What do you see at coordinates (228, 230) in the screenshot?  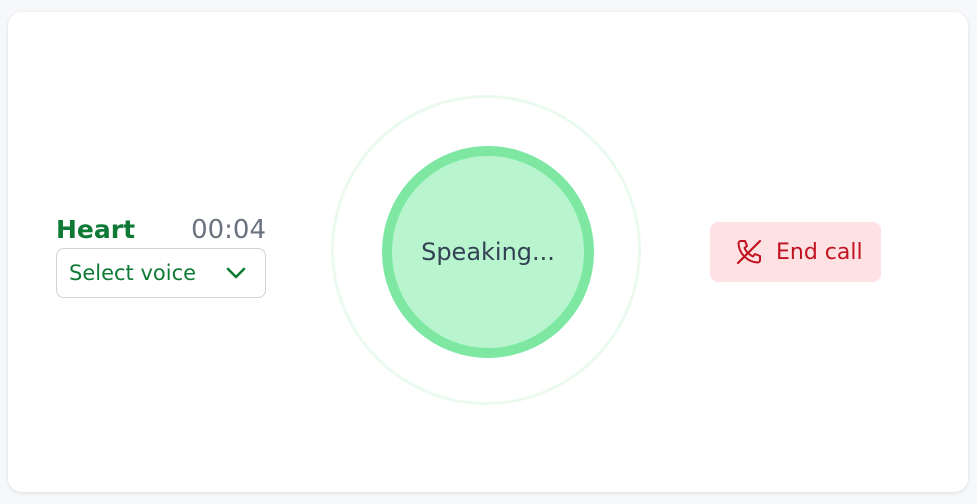 I see `call-timer: 00:04` at bounding box center [228, 230].